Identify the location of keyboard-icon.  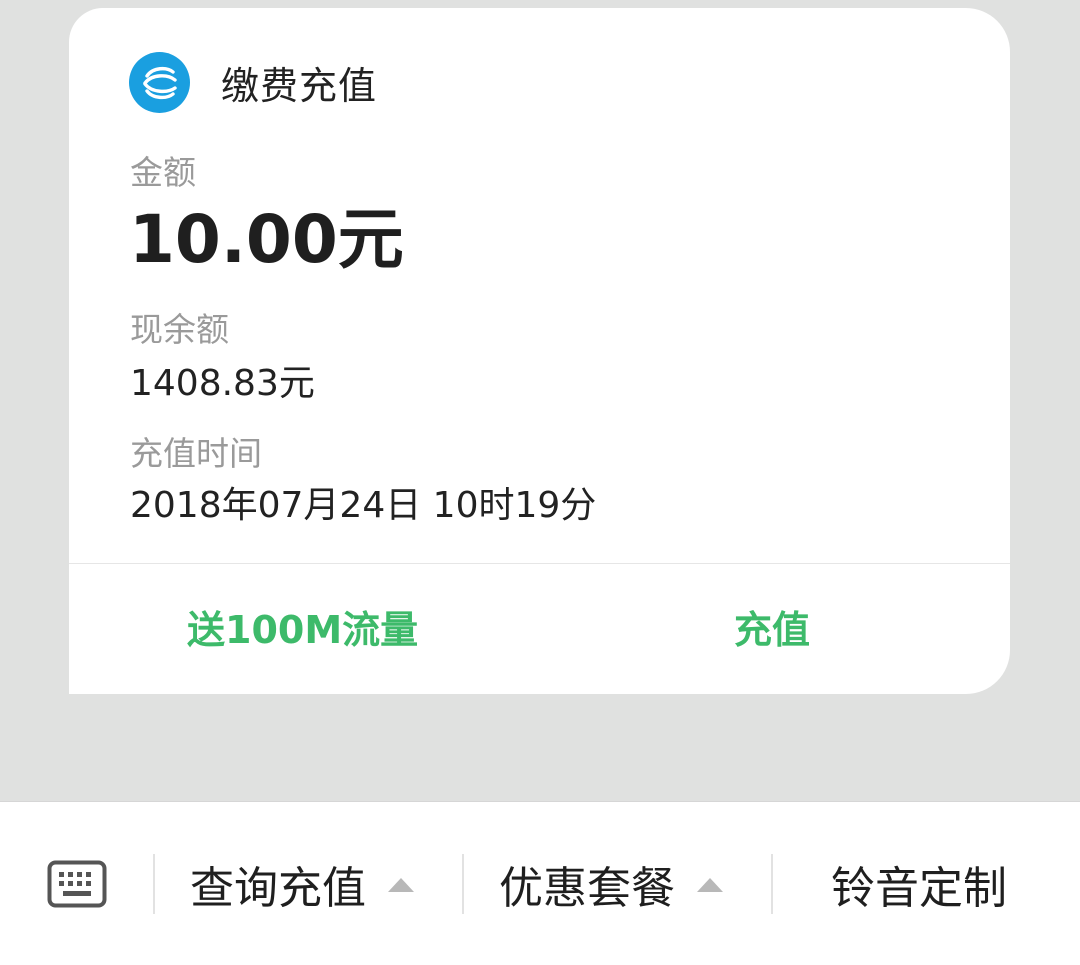
(77, 884).